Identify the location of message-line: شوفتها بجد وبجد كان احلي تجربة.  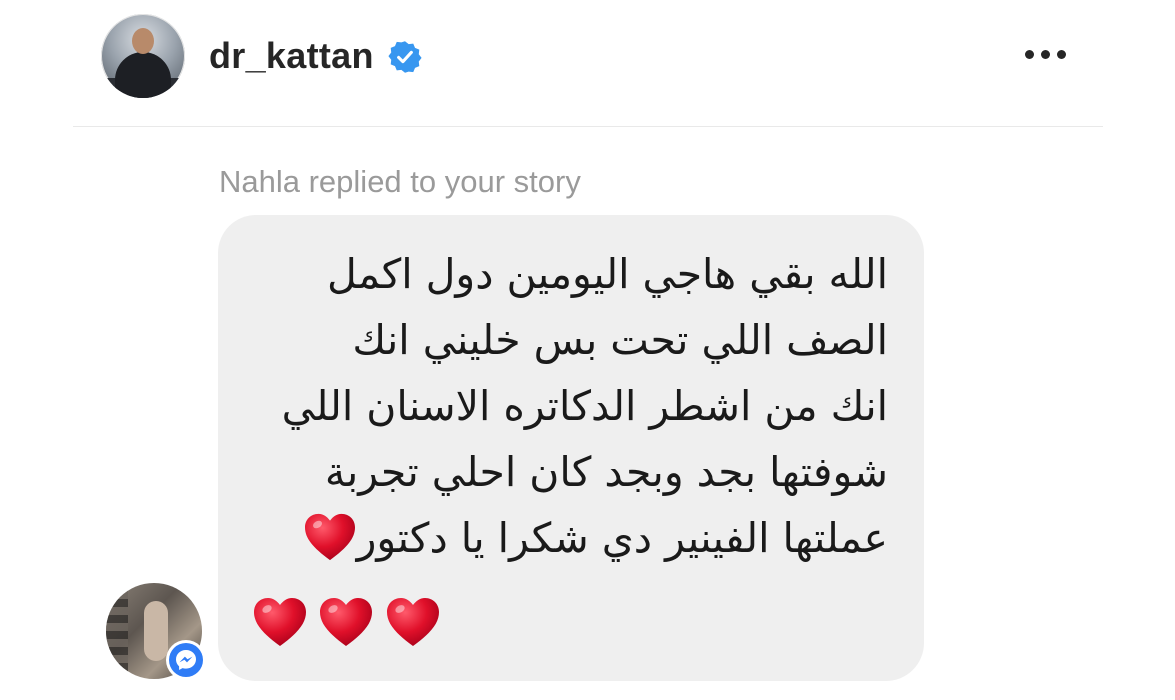
(606, 472).